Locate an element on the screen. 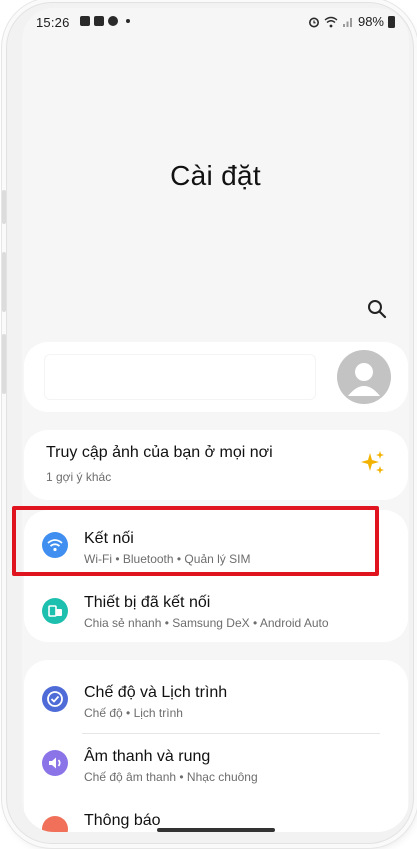 The image size is (417, 849). battery-icon is located at coordinates (391, 21).